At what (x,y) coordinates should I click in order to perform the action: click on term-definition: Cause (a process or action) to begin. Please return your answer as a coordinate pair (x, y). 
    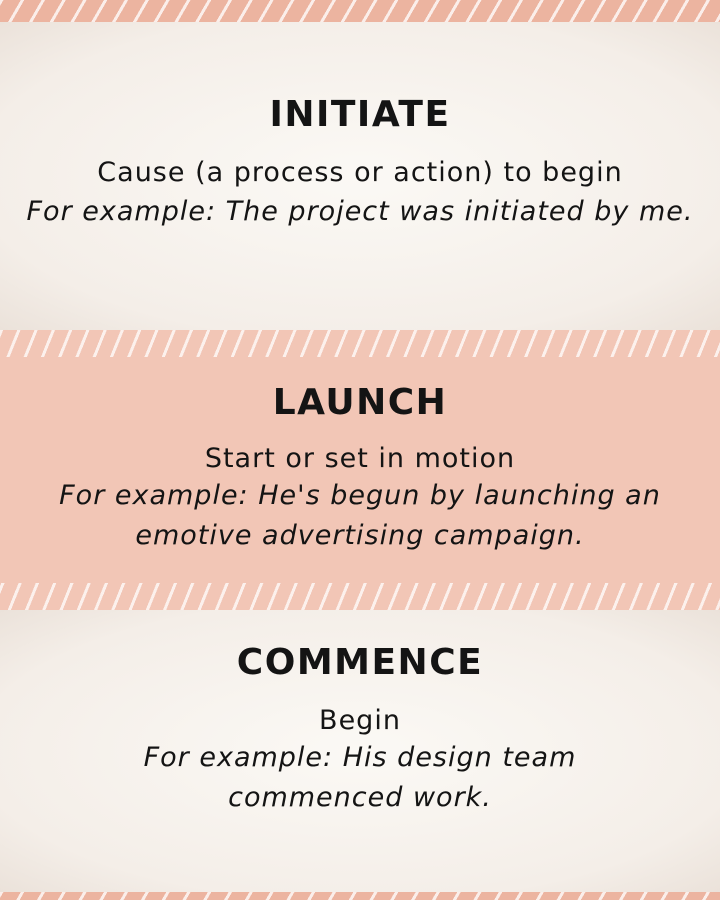
    Looking at the image, I should click on (360, 172).